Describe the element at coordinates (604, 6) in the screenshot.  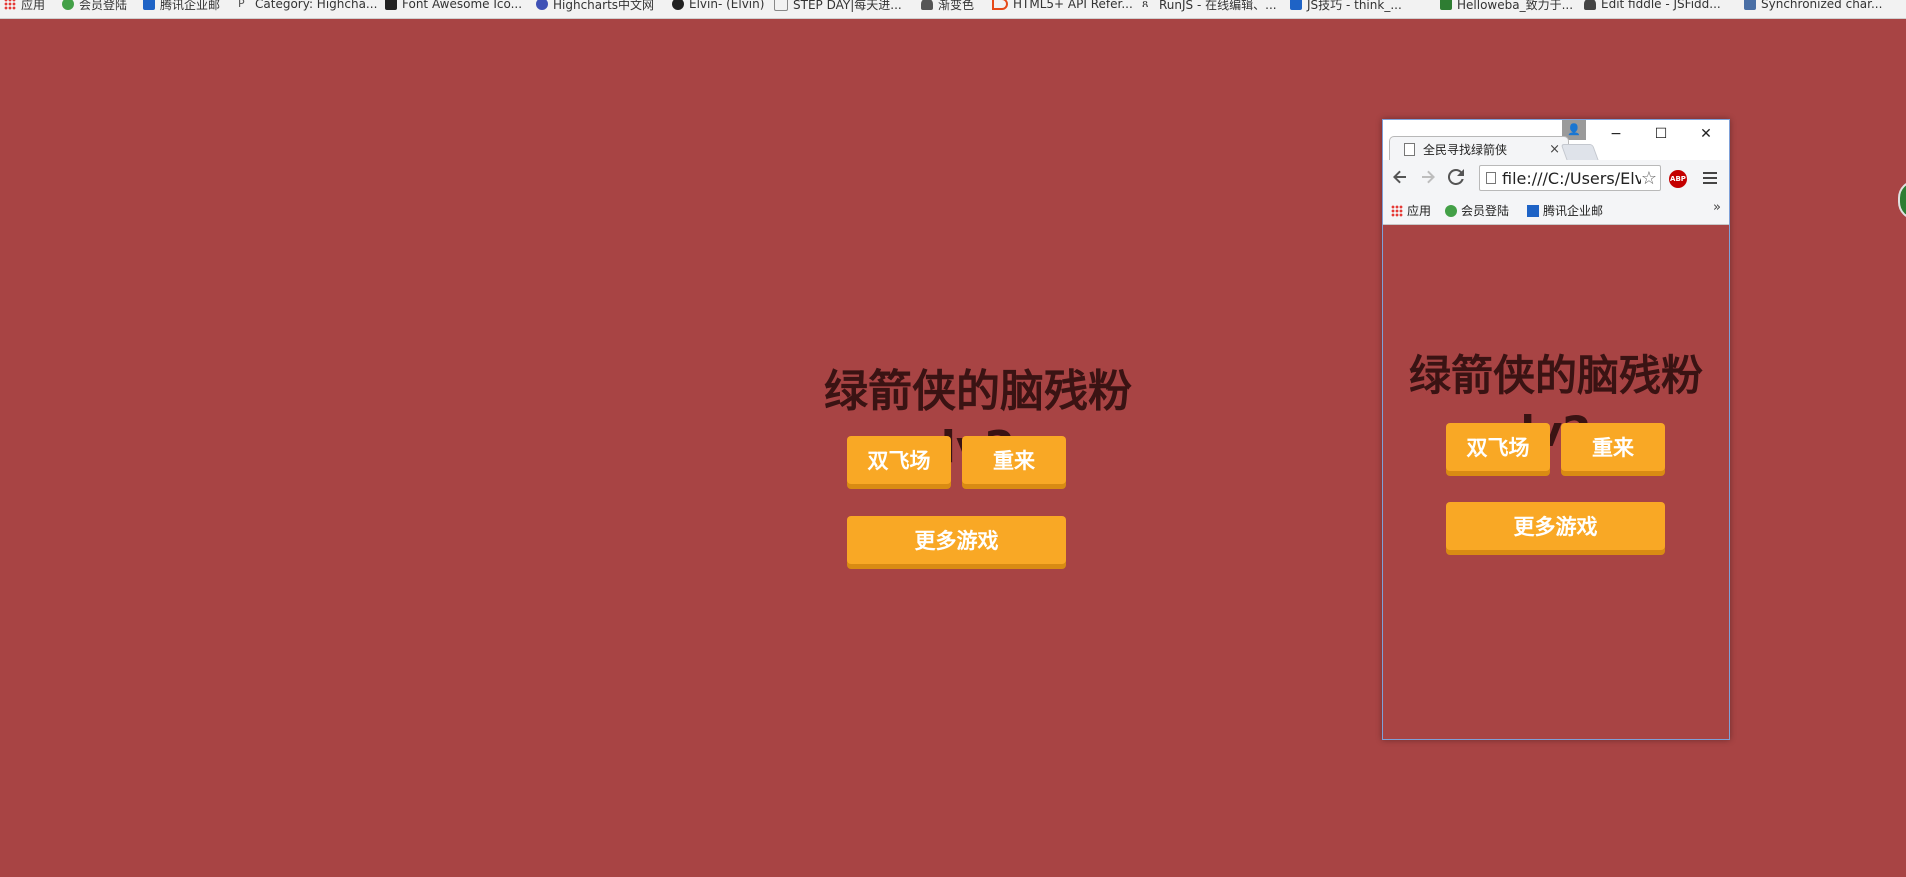
I see `bookmark-label: Highcharts中文网` at that location.